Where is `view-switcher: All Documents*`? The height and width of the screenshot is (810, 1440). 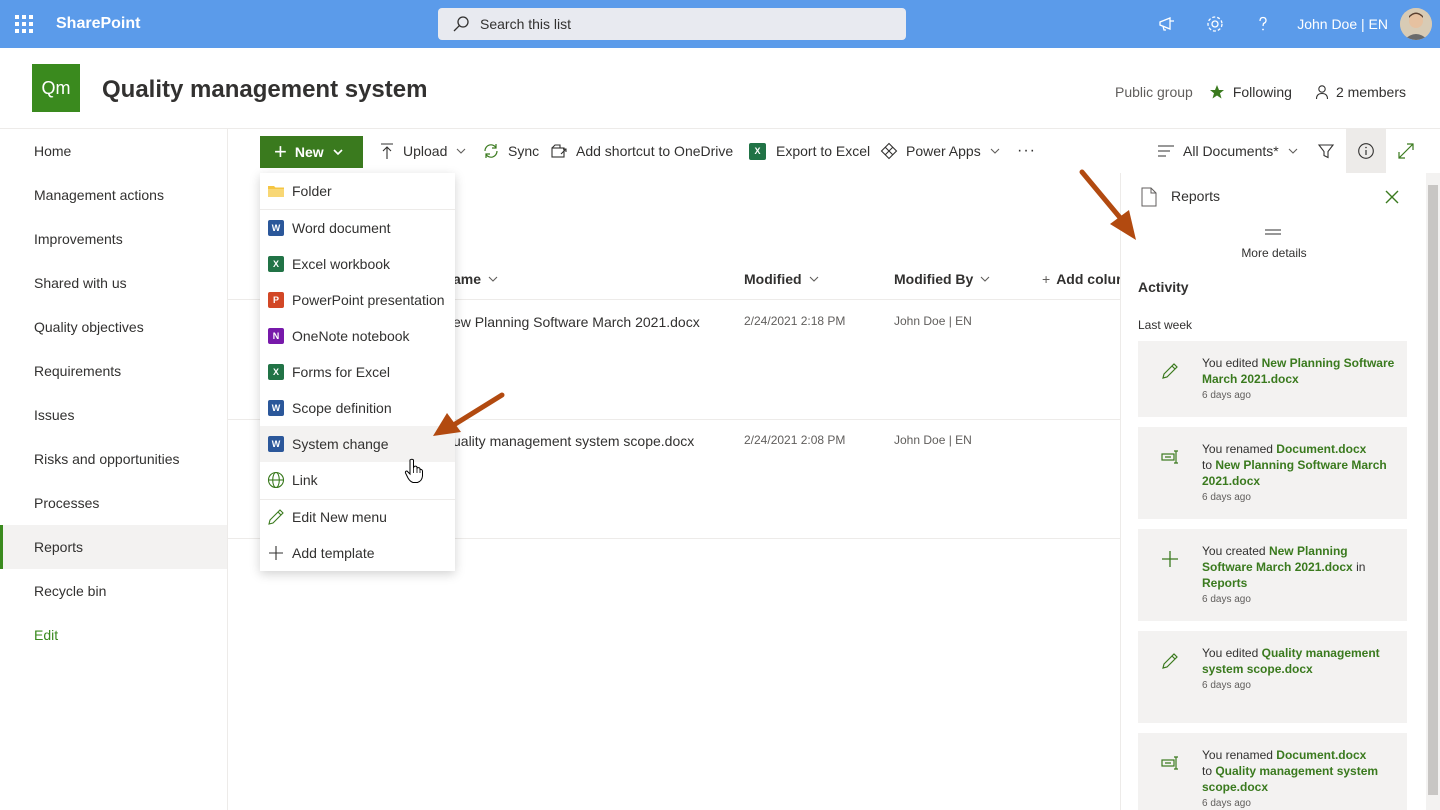
view-switcher: All Documents* is located at coordinates (1228, 151).